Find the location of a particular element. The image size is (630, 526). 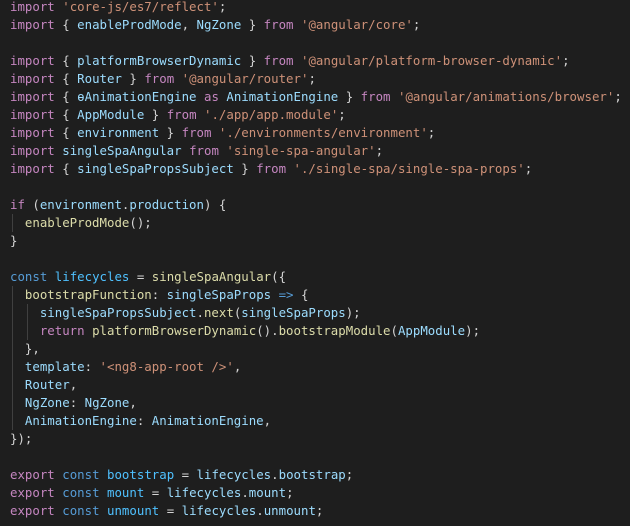

code-token: ɵAnimationEngine is located at coordinates (137, 96).